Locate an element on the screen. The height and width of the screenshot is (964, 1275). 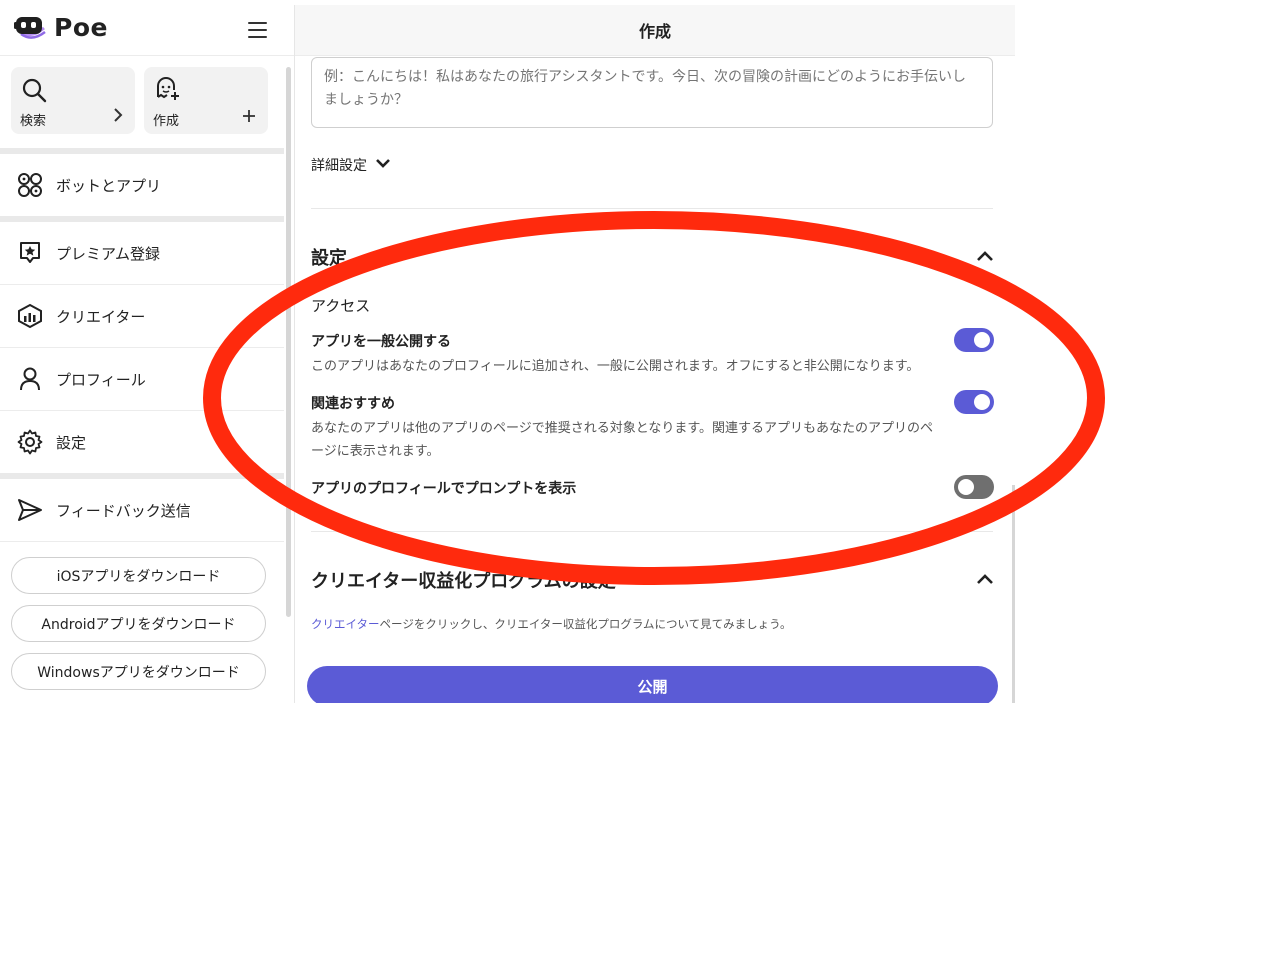
download-windows-button: Windowsアプリをダウンロード is located at coordinates (138, 671).